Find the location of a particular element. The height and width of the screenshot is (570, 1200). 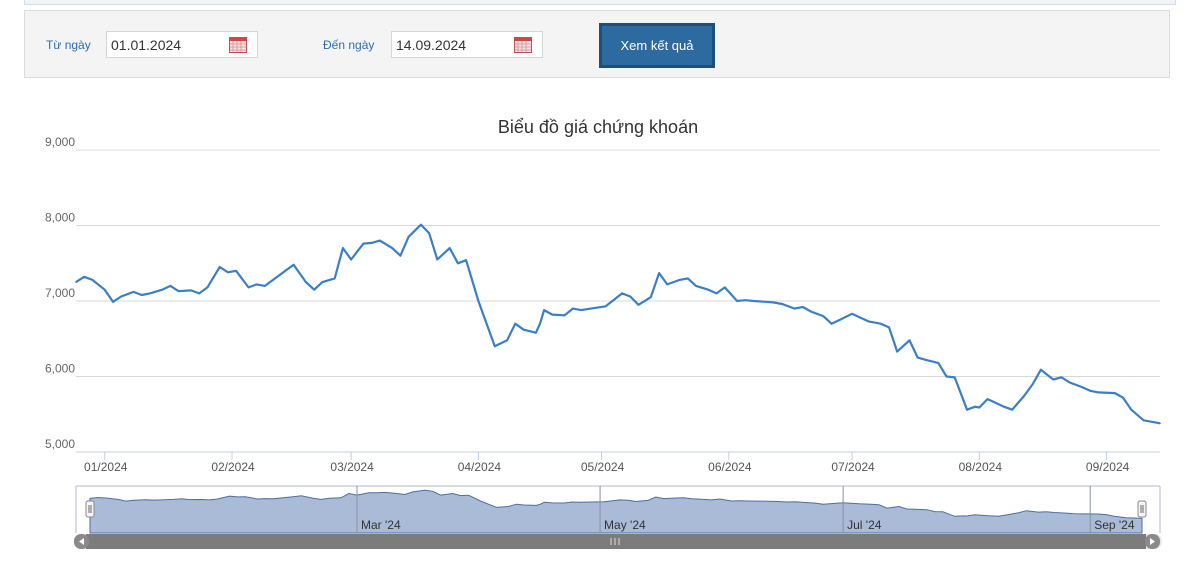

handle-body is located at coordinates (1142, 509).